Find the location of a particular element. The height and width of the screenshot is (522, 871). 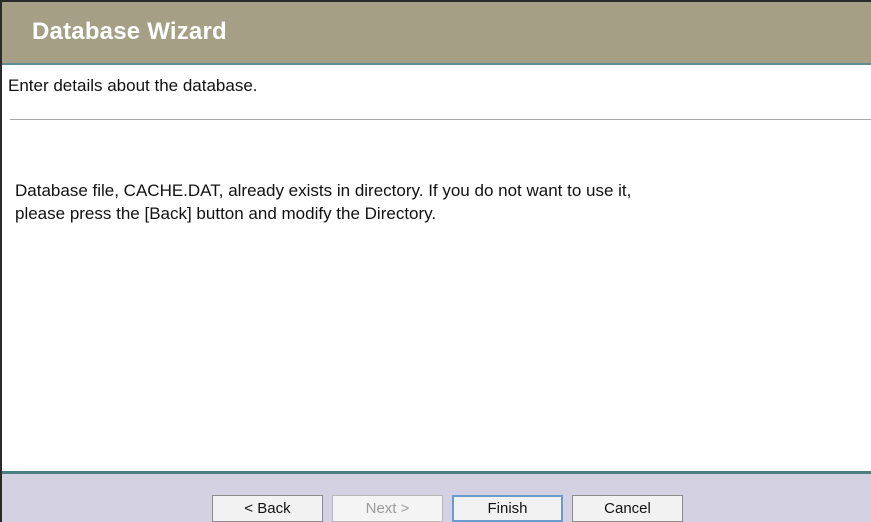

next-button: Next > is located at coordinates (387, 508).